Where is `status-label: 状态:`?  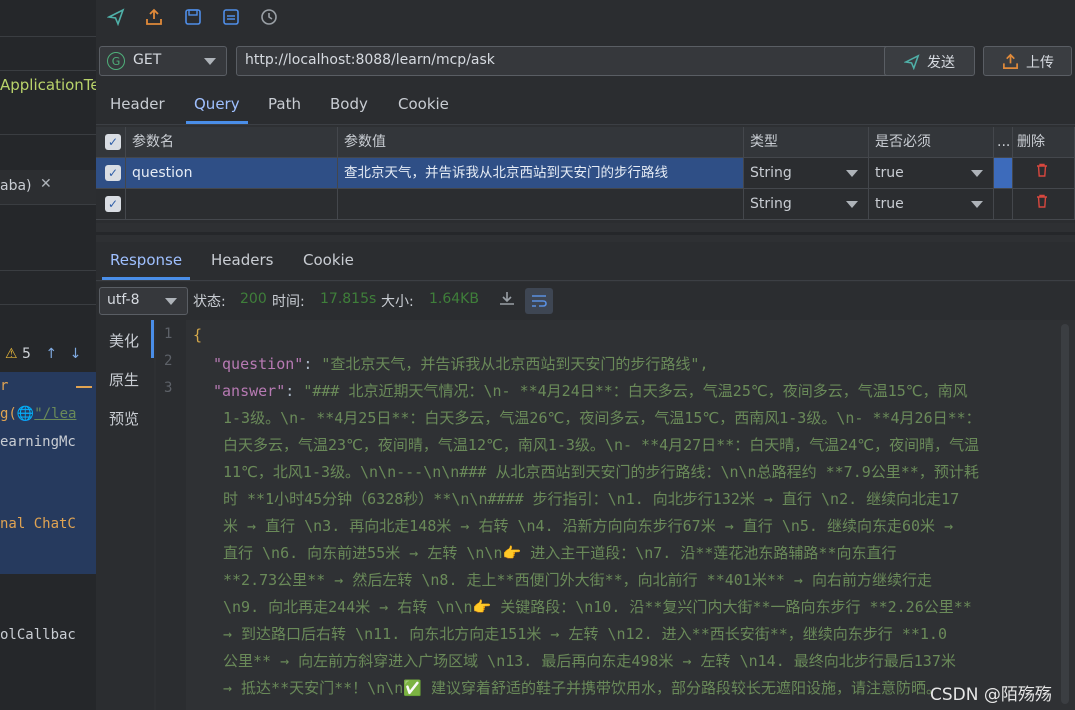 status-label: 状态: is located at coordinates (209, 302).